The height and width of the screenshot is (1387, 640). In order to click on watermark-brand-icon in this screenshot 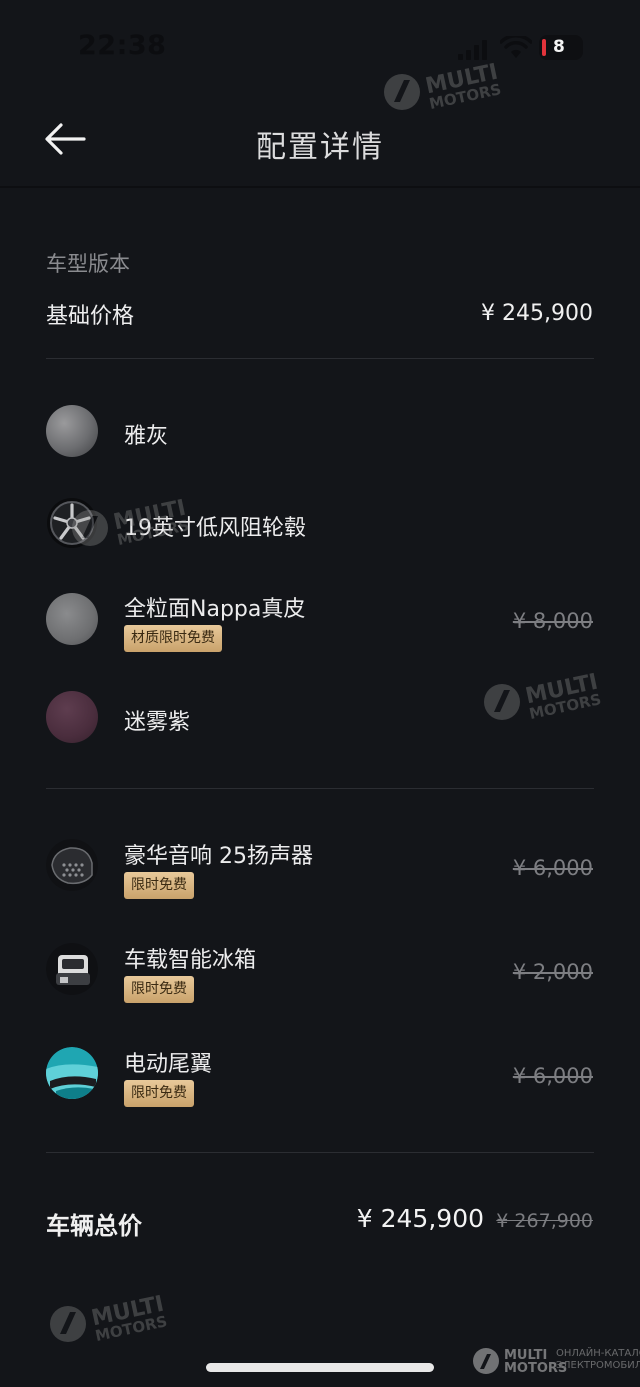, I will do `click(486, 1361)`.